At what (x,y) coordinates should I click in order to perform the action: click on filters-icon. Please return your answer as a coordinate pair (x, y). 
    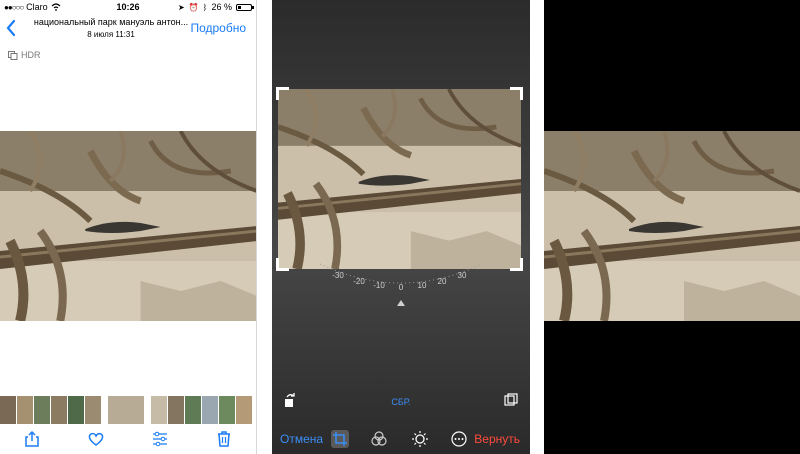
    Looking at the image, I should click on (379, 439).